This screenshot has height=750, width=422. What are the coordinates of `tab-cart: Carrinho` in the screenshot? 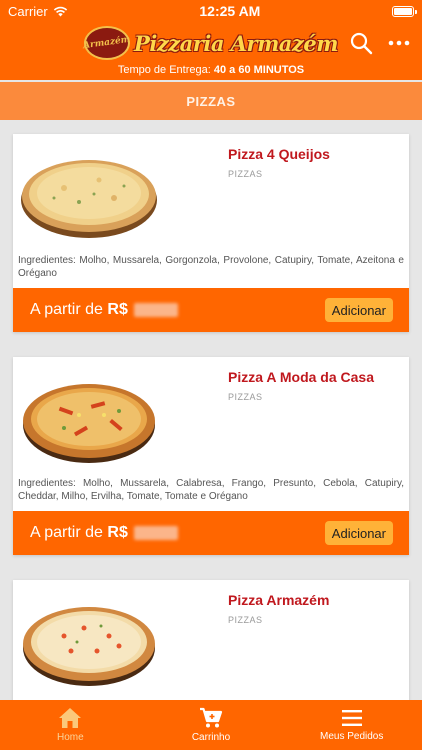 It's located at (211, 725).